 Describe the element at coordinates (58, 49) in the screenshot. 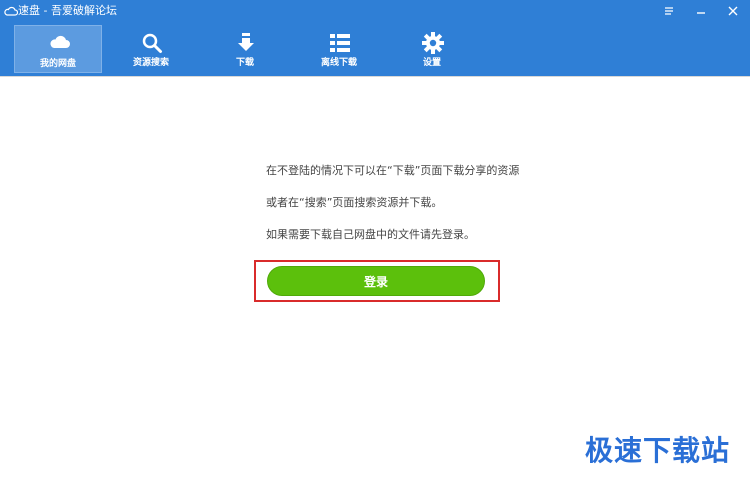

I see `nav-my-disk: 我的网盘` at that location.